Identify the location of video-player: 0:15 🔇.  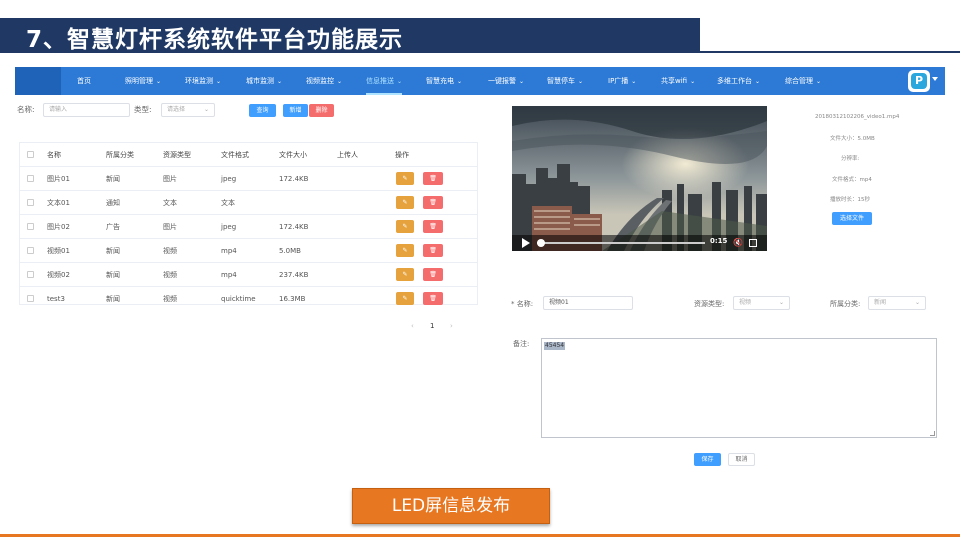
(639, 178).